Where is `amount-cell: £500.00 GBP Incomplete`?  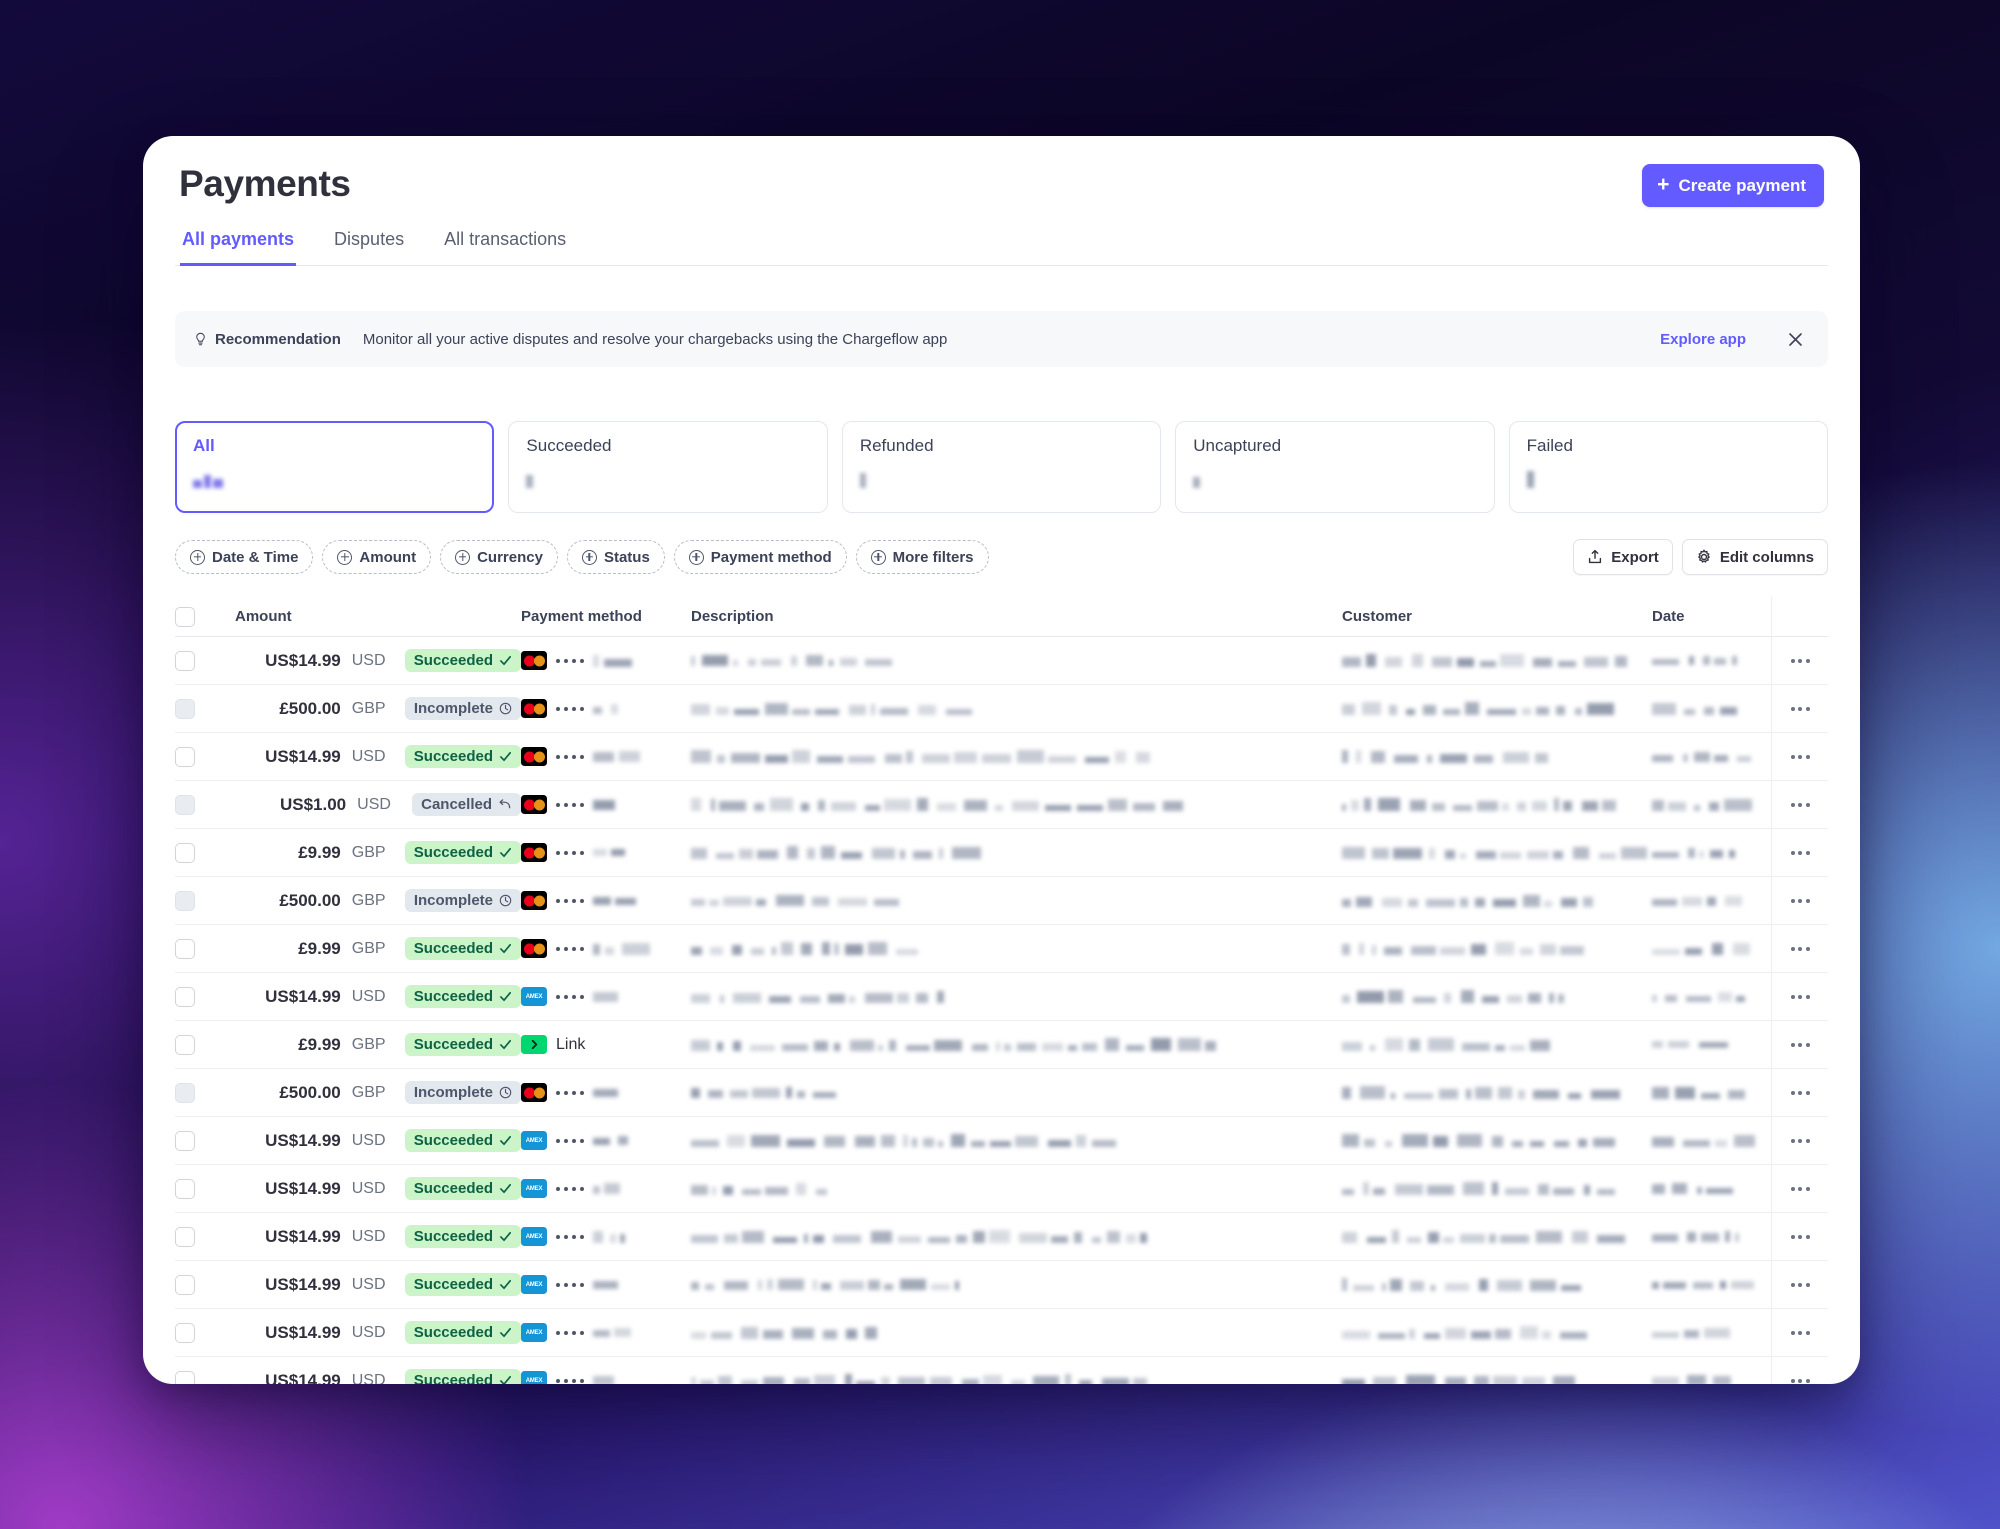 amount-cell: £500.00 GBP Incomplete is located at coordinates (371, 1092).